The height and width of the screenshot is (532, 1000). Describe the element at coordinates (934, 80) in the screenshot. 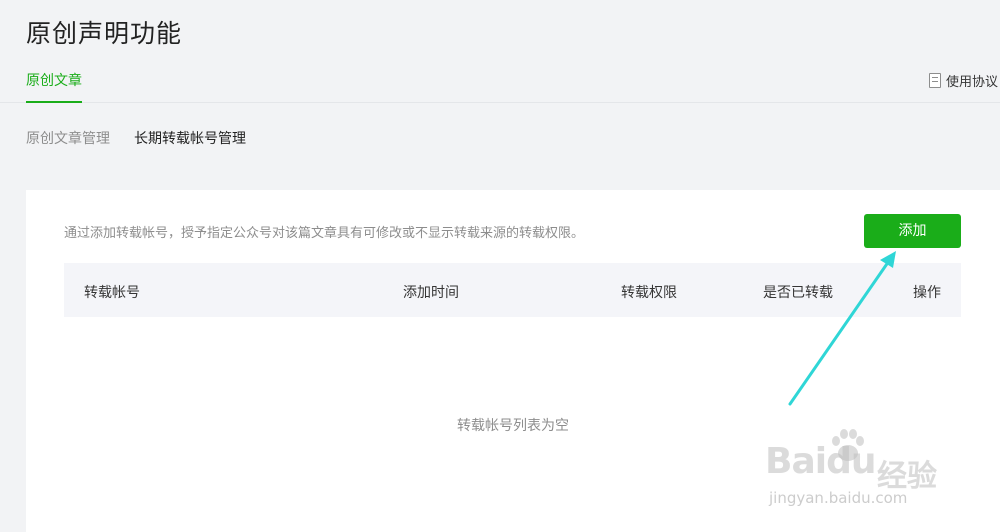

I see `document-icon` at that location.